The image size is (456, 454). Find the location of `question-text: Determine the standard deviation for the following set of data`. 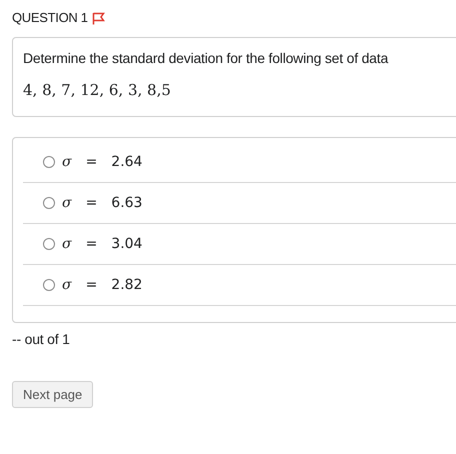

question-text: Determine the standard deviation for the following set of data is located at coordinates (206, 58).